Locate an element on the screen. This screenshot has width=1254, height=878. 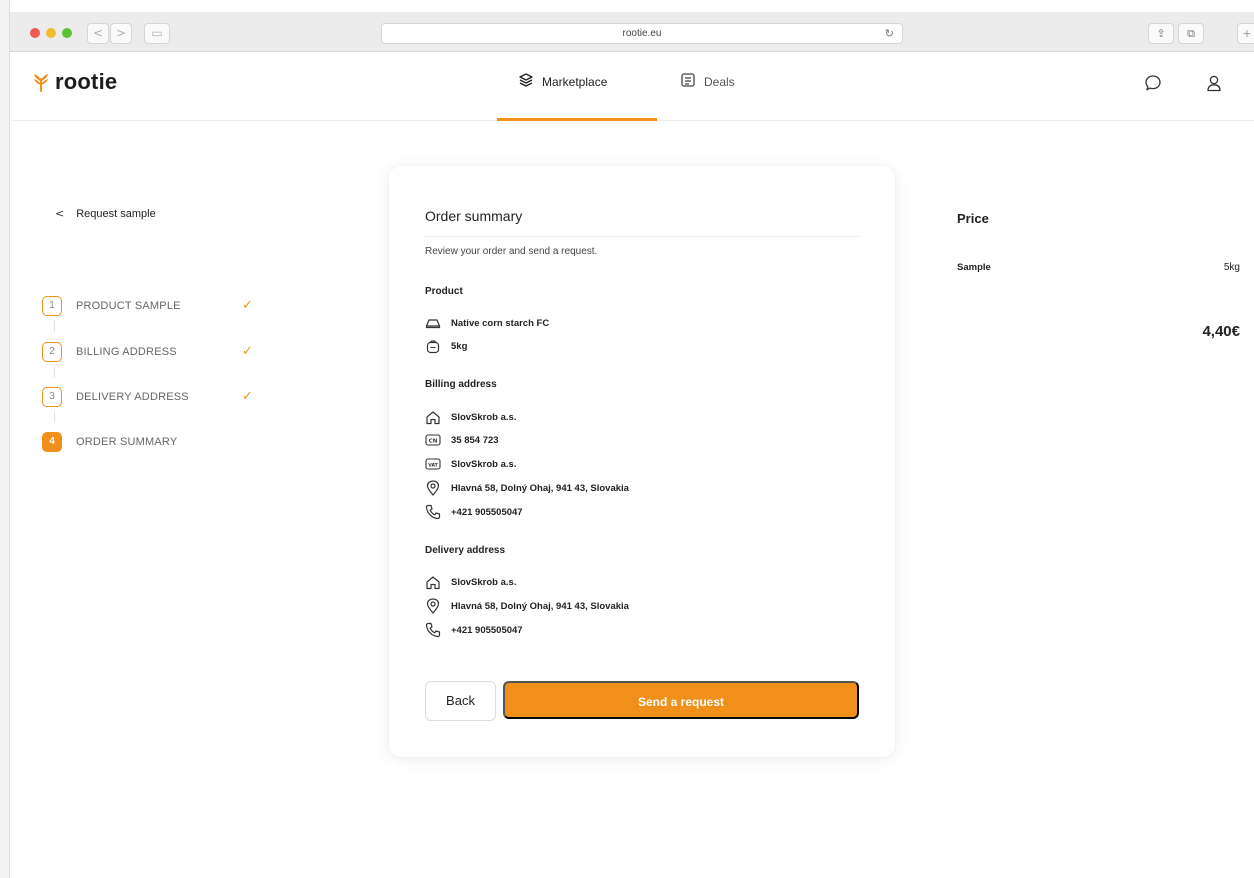
share-button: ⇪ is located at coordinates (1161, 33).